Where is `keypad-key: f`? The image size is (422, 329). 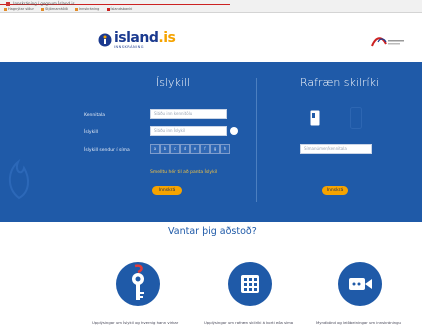 keypad-key: f is located at coordinates (205, 149).